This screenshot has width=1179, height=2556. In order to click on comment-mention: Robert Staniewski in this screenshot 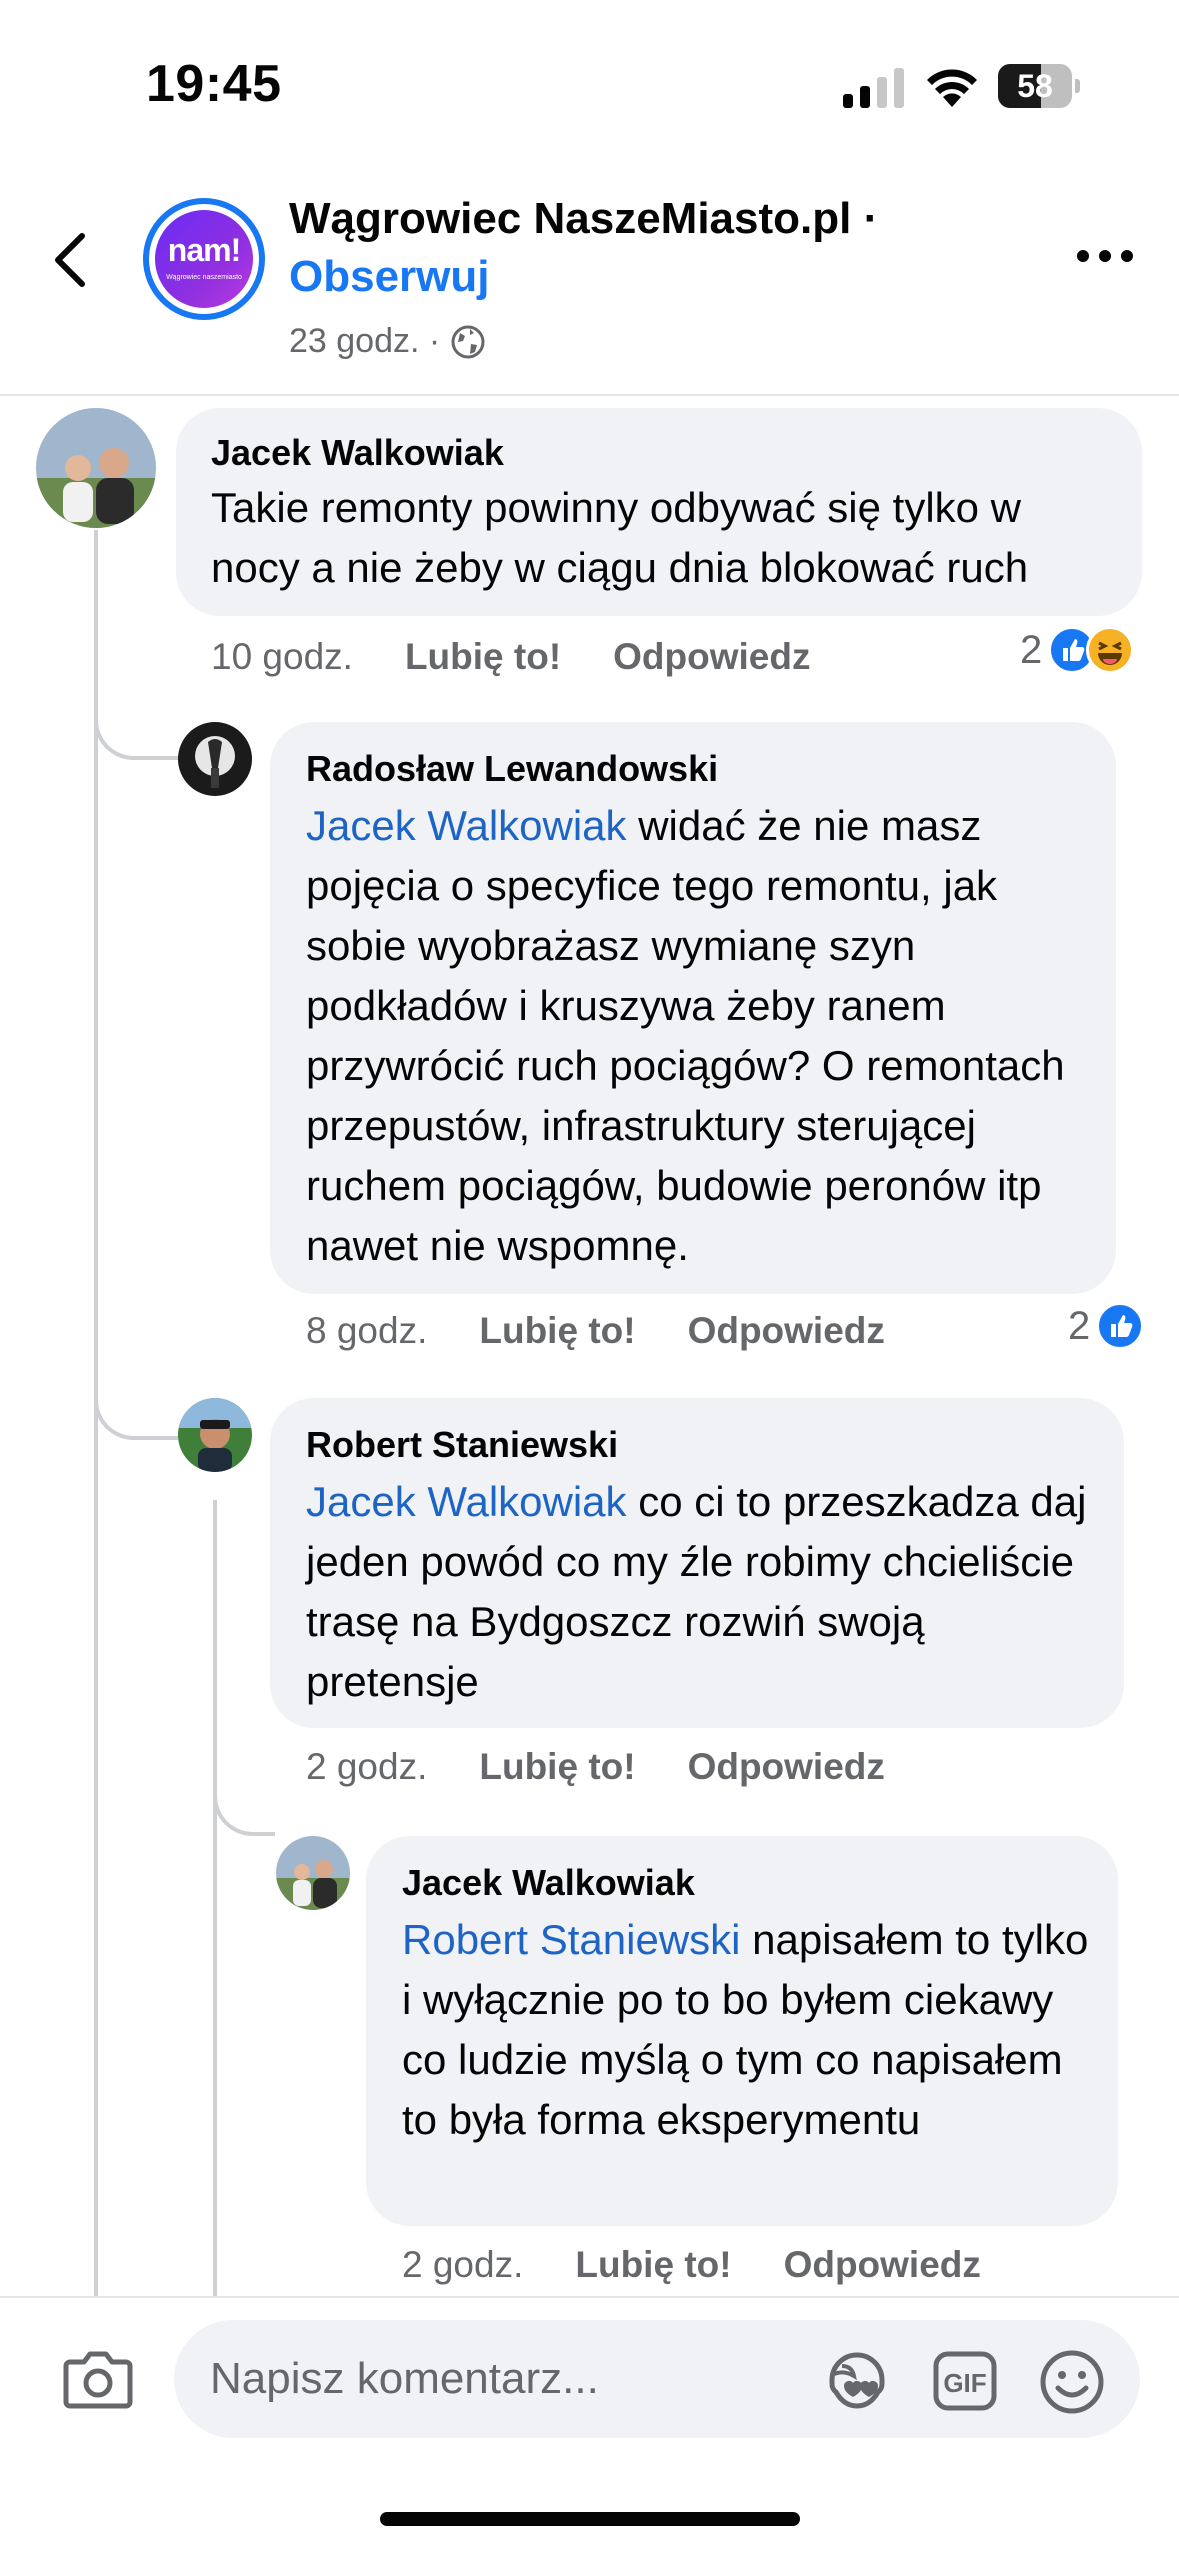, I will do `click(571, 1939)`.